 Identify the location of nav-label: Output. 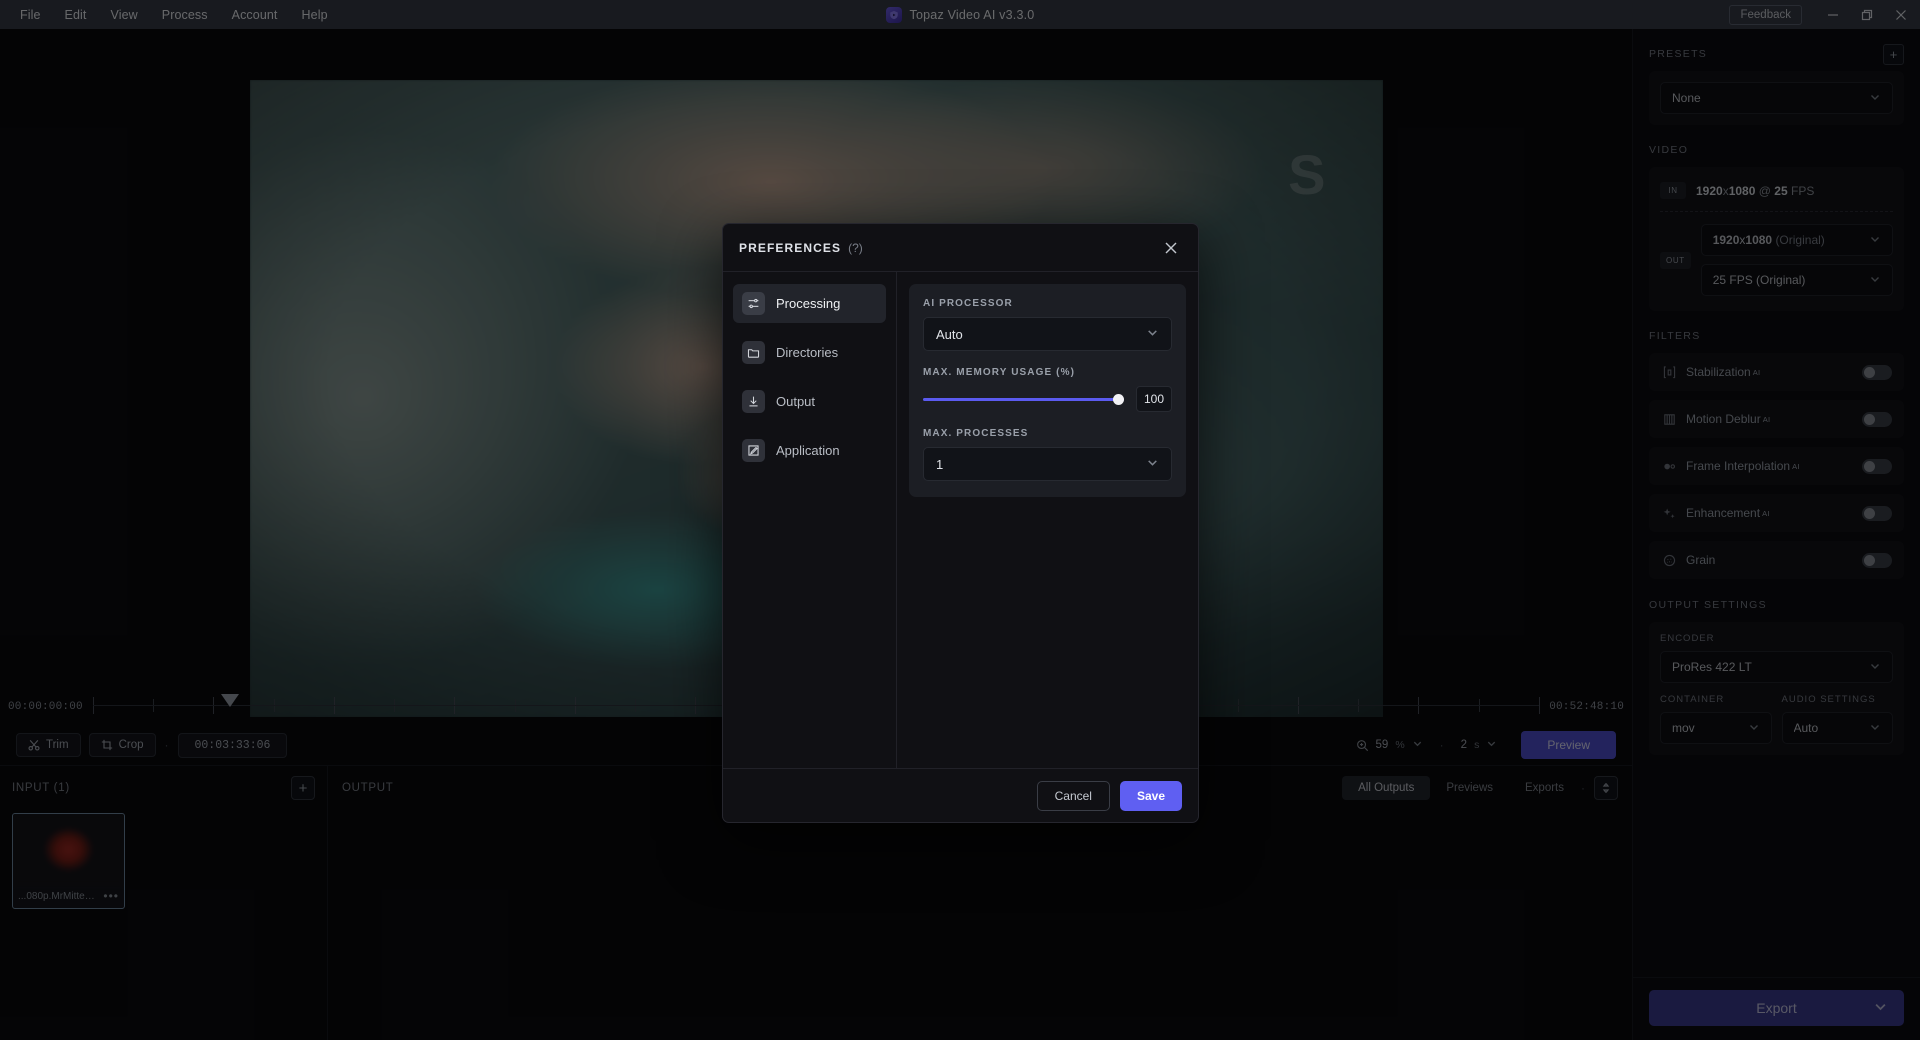
(796, 401).